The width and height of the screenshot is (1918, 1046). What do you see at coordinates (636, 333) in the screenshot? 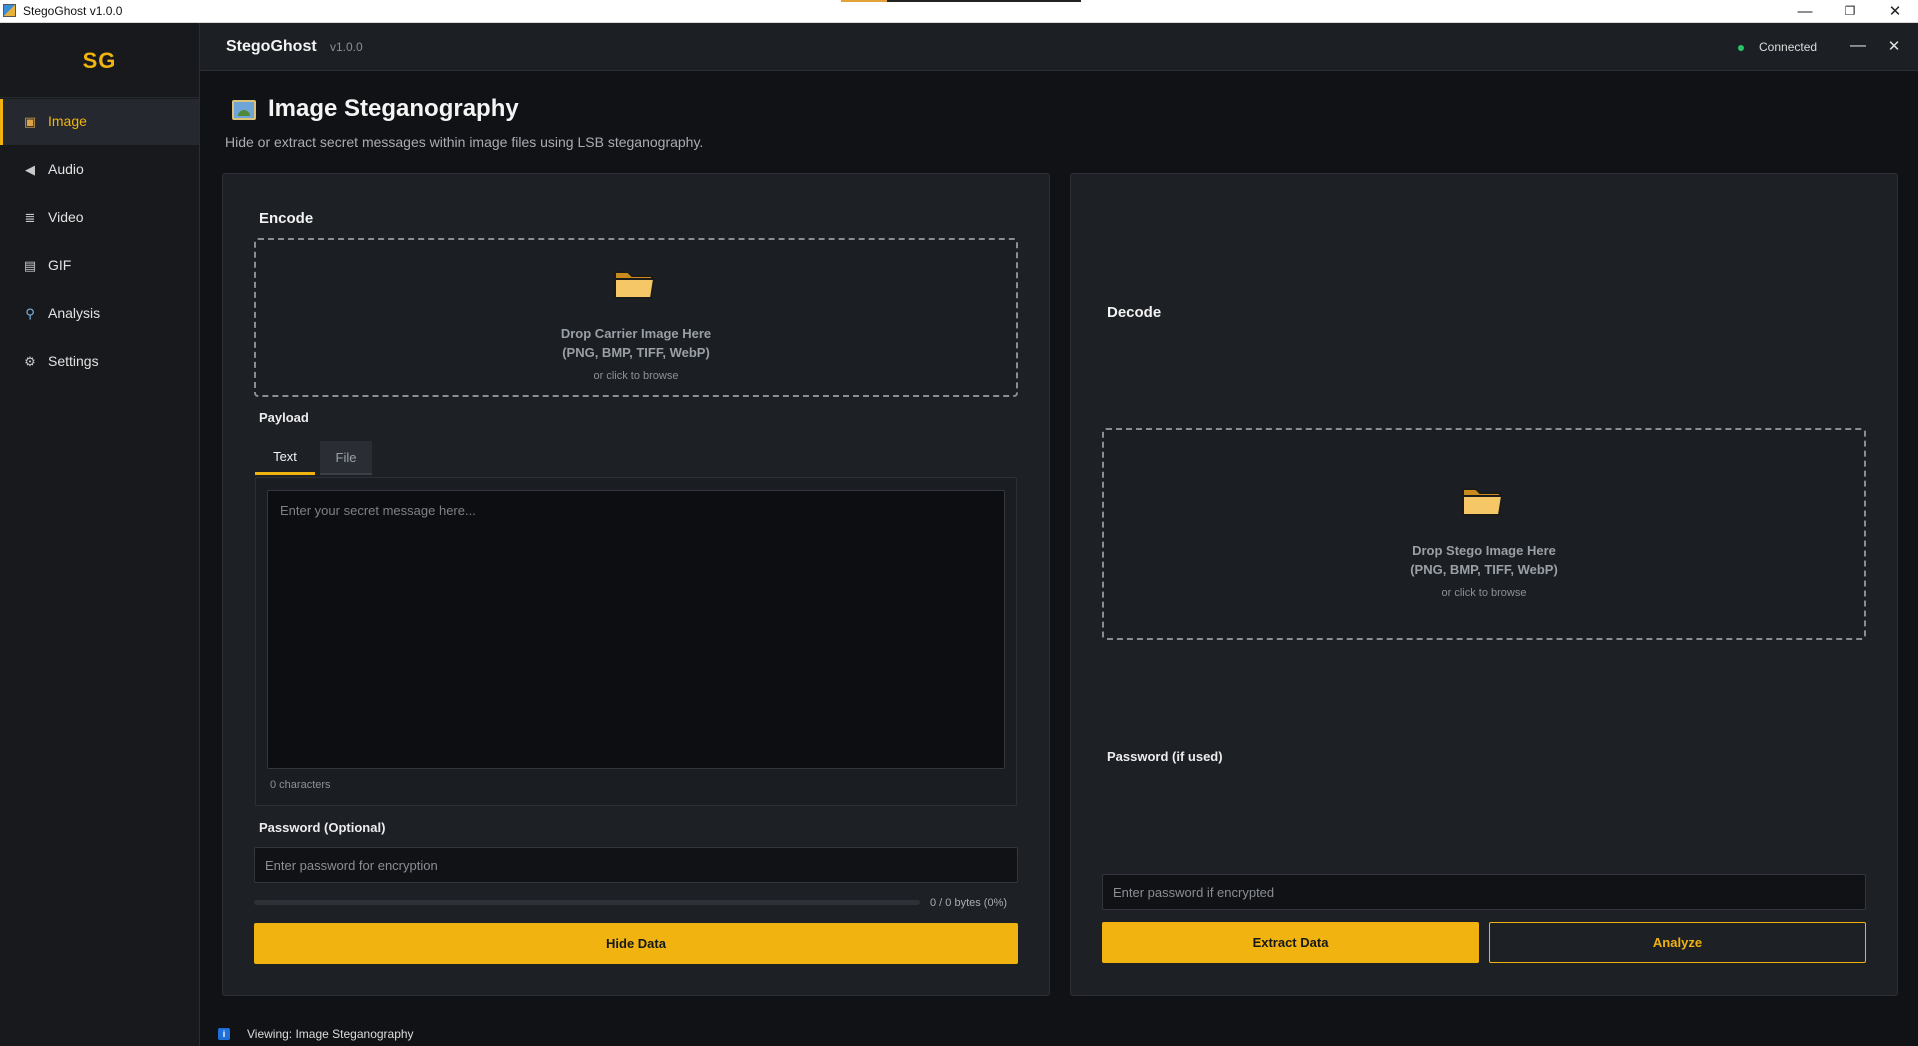
I see `drop-title-line1: Drop Carrier Image Here` at bounding box center [636, 333].